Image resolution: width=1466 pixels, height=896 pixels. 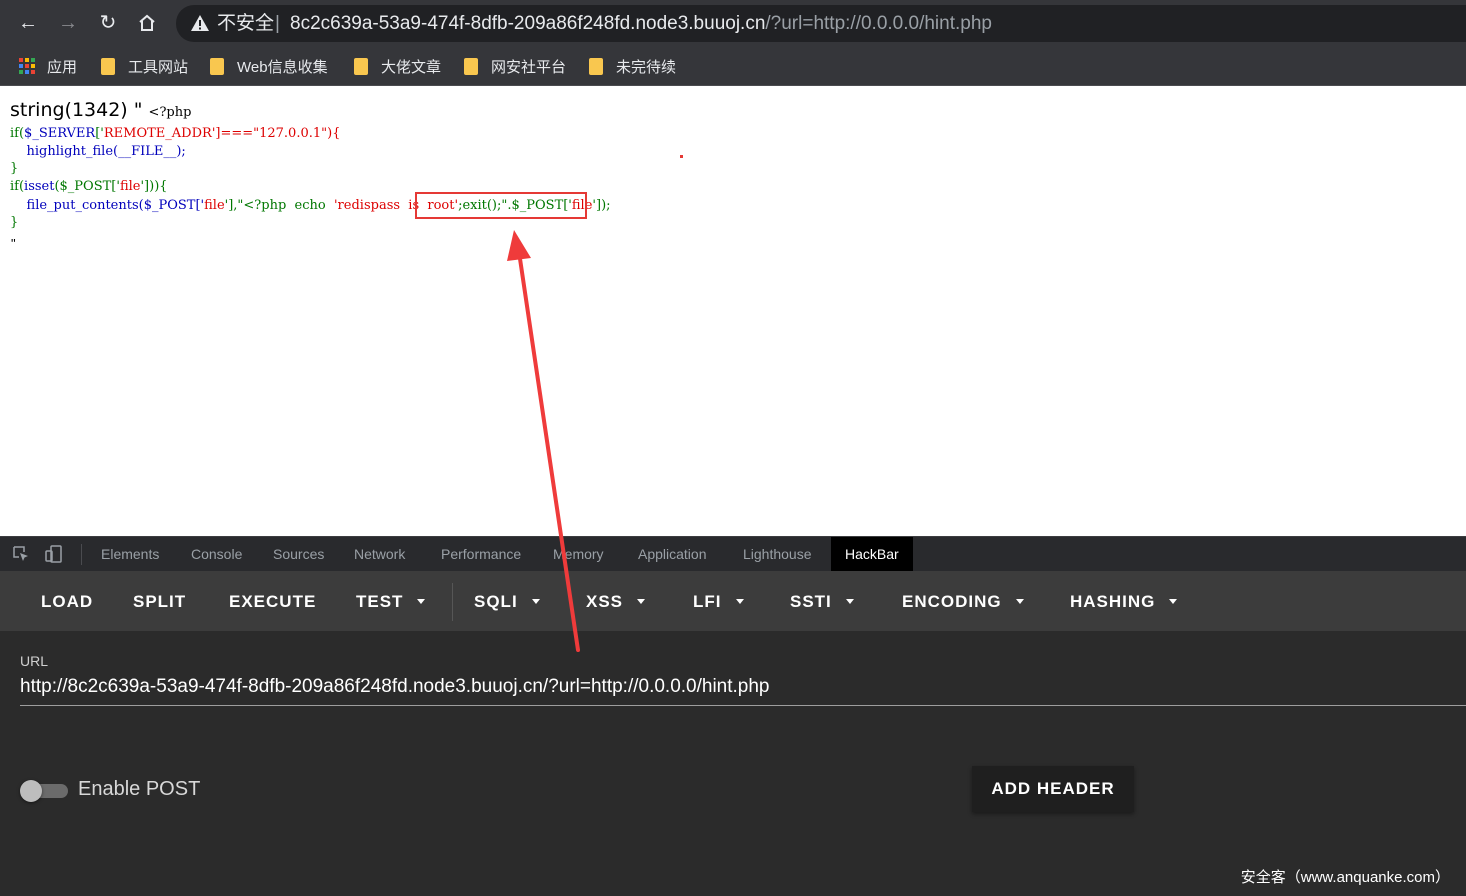 I want to click on sqli-label: SQLI, so click(x=496, y=601).